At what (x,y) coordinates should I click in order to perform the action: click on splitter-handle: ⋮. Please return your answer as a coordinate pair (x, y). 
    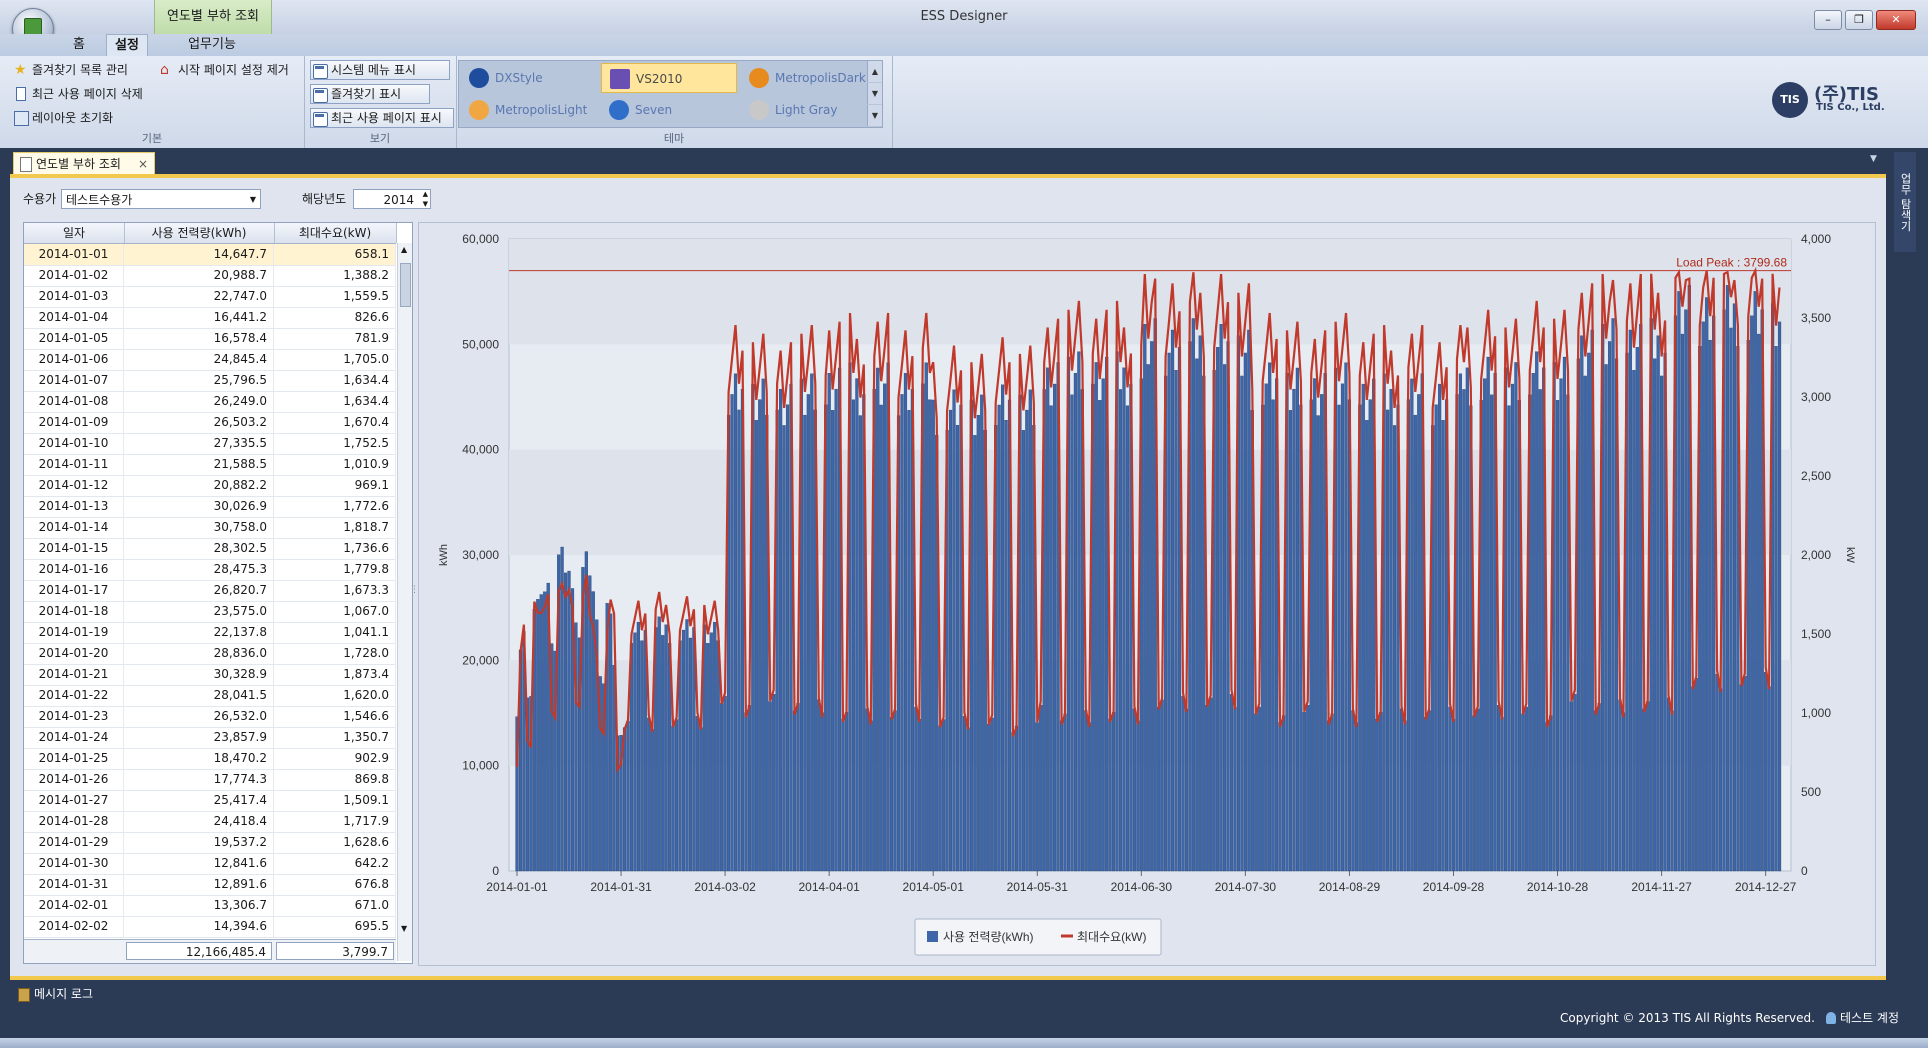
    Looking at the image, I should click on (414, 591).